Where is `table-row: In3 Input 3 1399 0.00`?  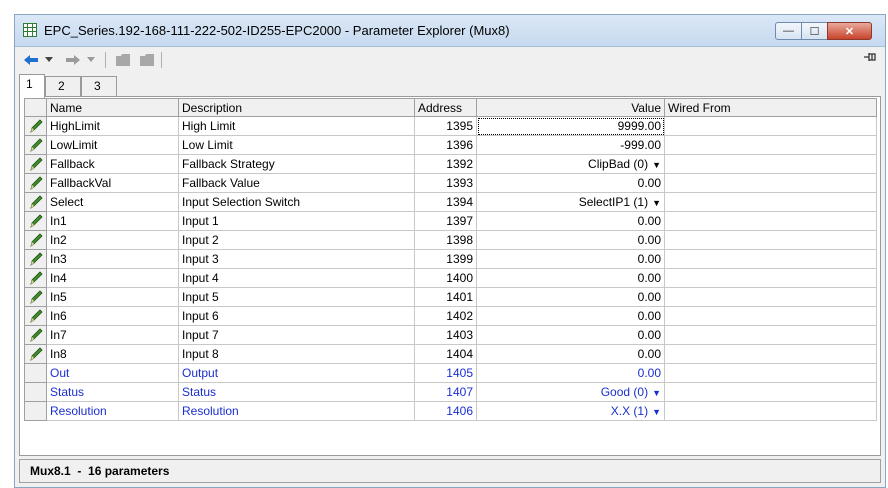
table-row: In3 Input 3 1399 0.00 is located at coordinates (450, 259).